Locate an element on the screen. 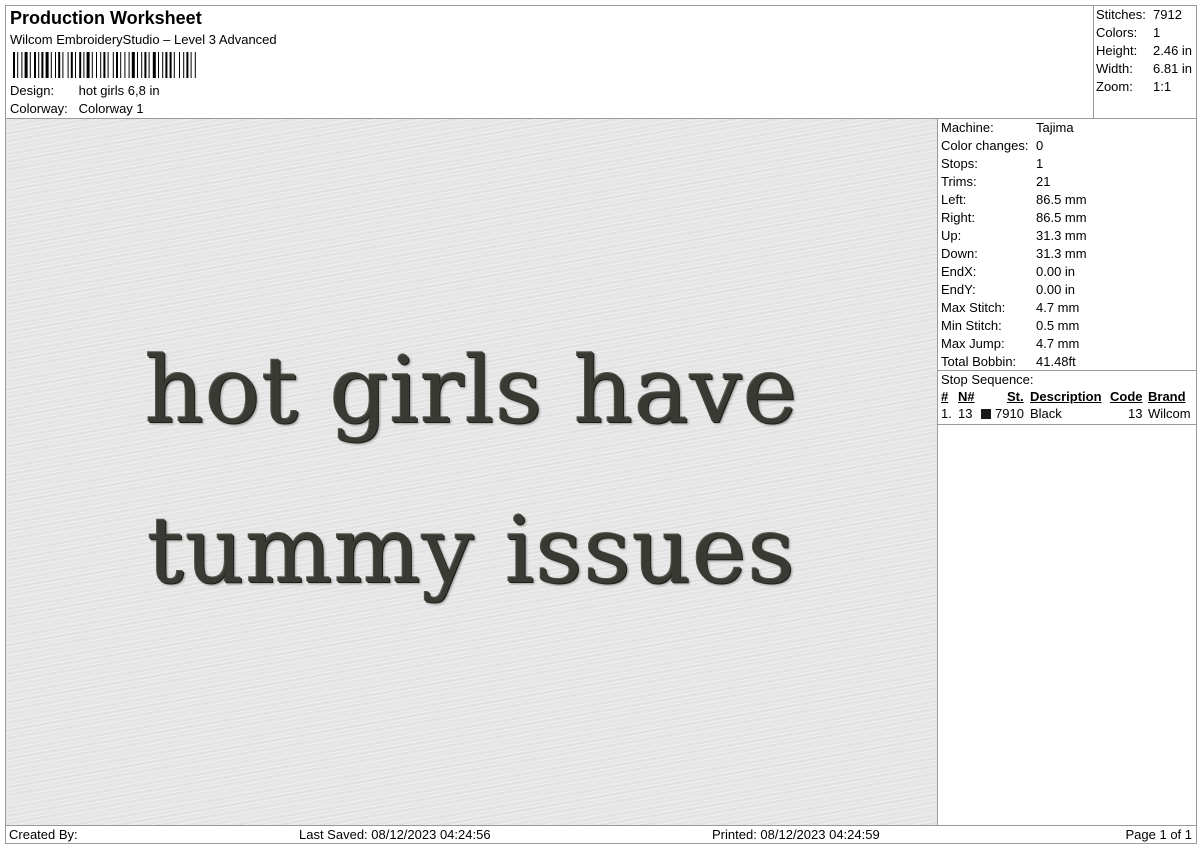 Image resolution: width=1200 pixels, height=848 pixels. design-label: Design: is located at coordinates (32, 90).